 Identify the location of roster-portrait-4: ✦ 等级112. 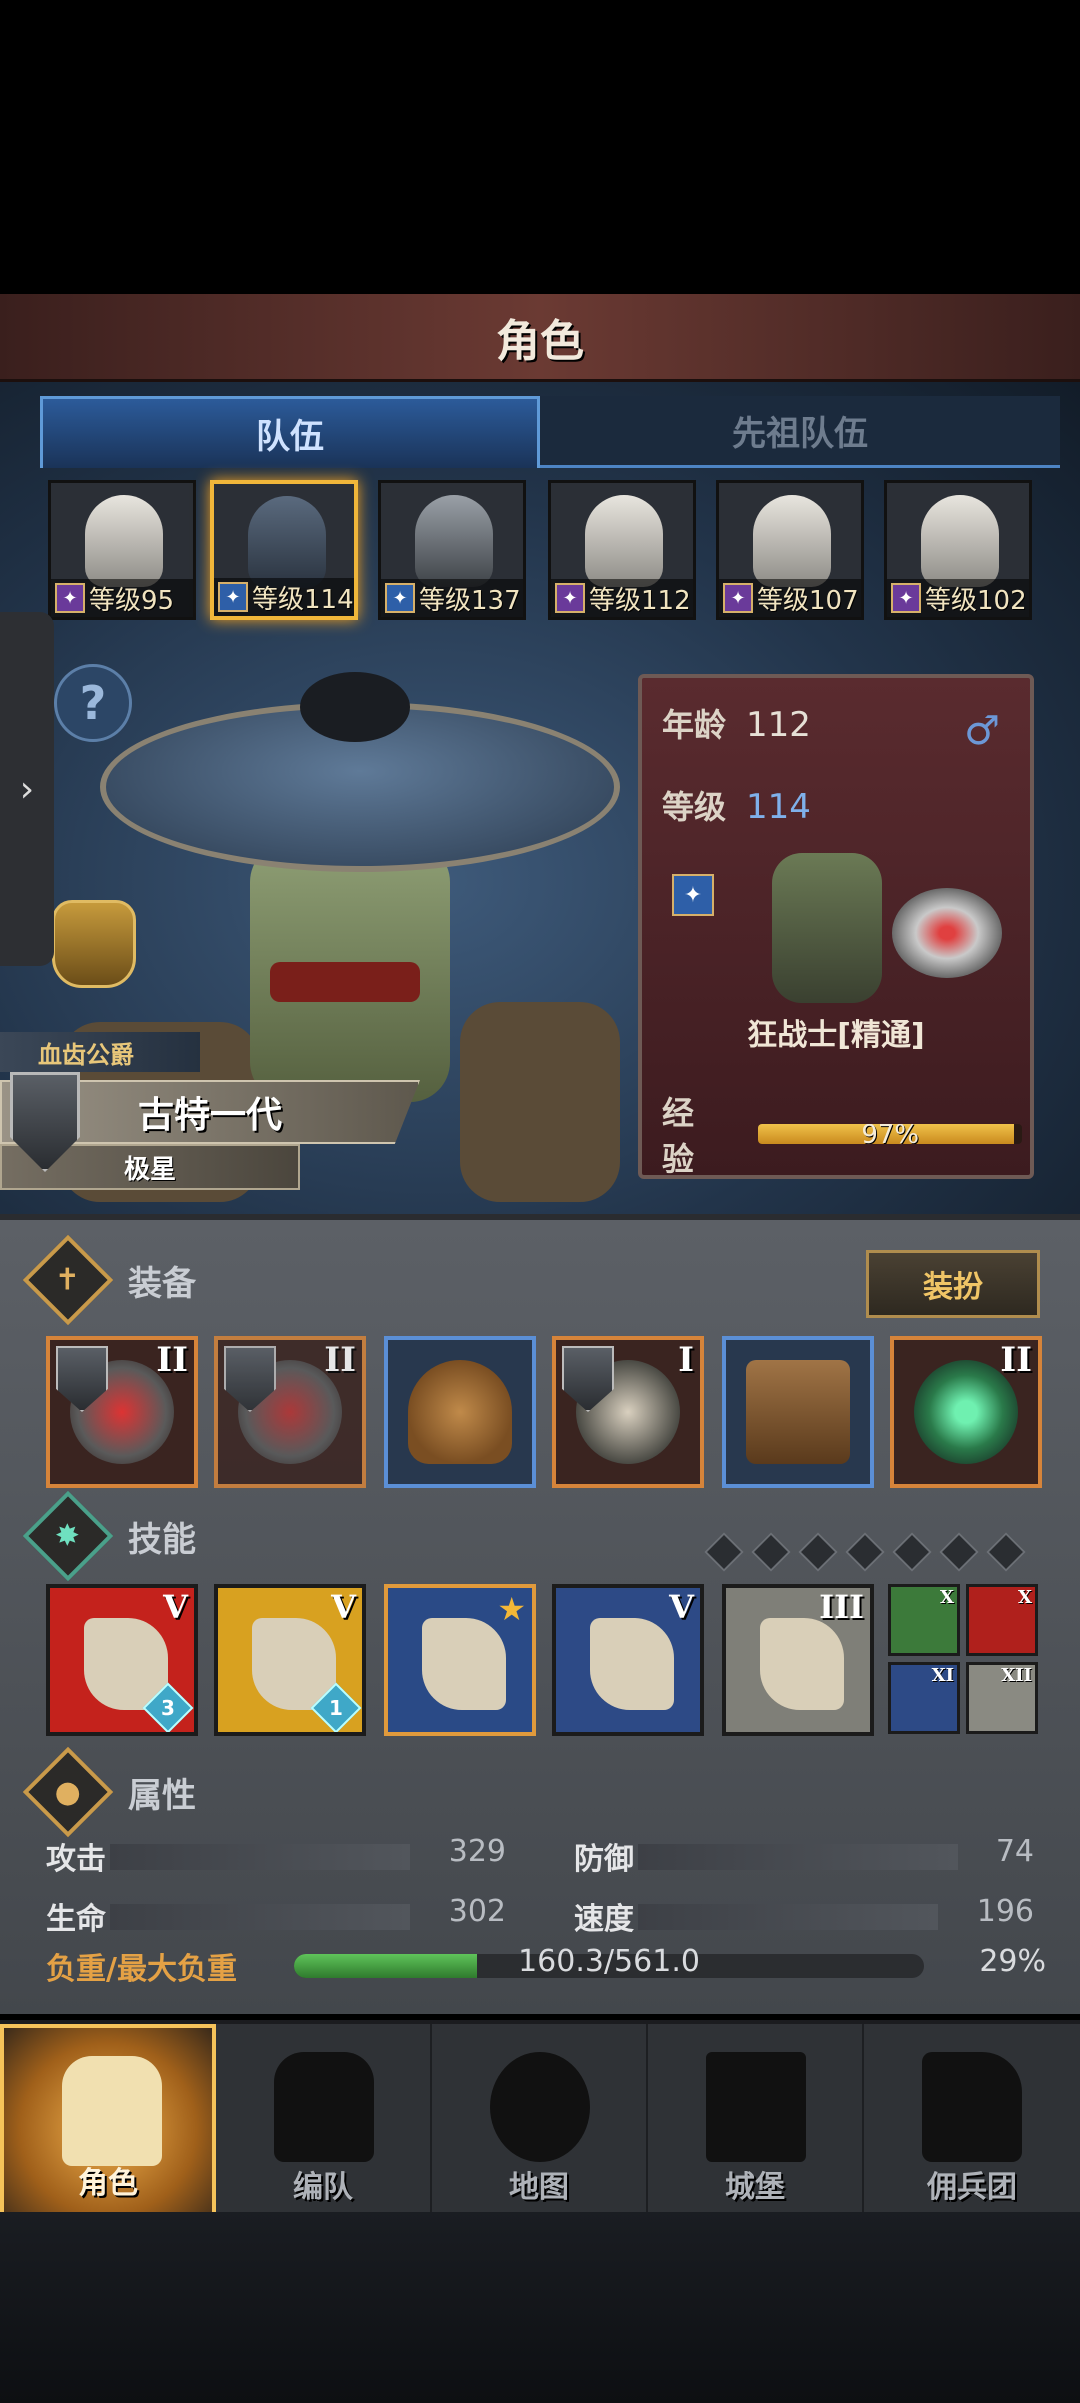
(622, 550).